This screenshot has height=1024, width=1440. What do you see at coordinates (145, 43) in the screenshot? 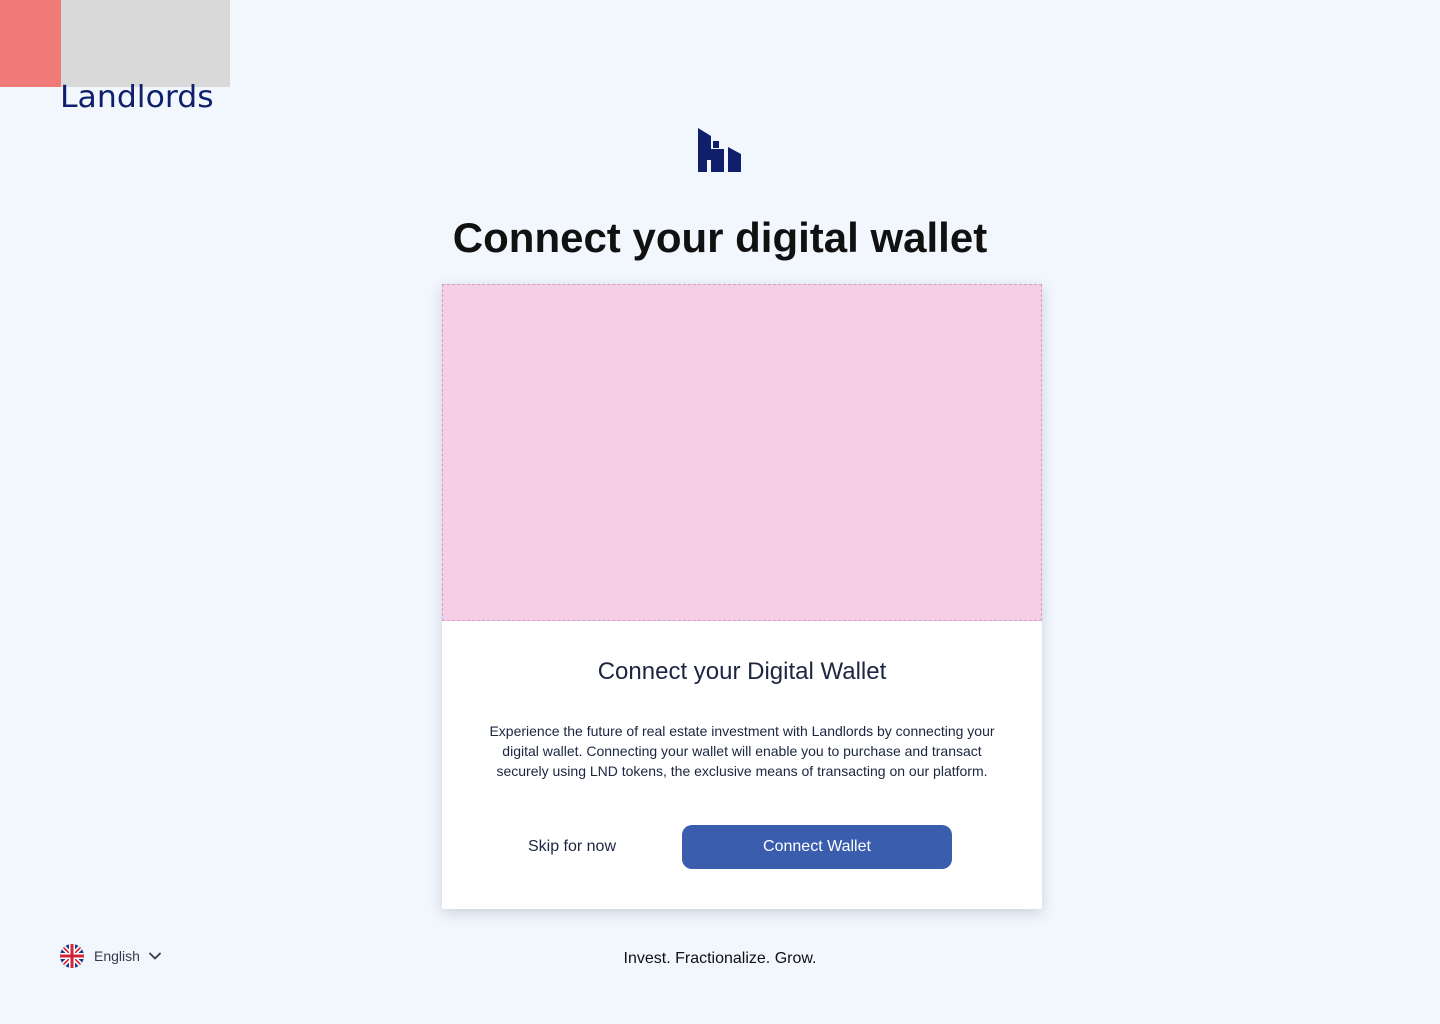
I see `corner-accent-grey` at bounding box center [145, 43].